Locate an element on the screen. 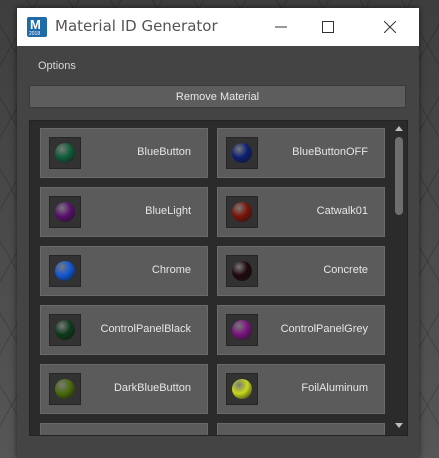 This screenshot has width=439, height=458. material-card: Chrome is located at coordinates (124, 271).